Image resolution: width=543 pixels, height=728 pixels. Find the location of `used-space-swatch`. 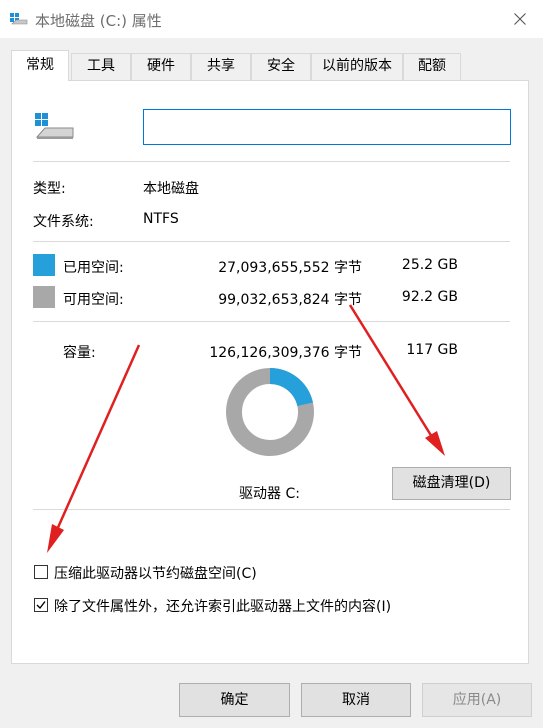

used-space-swatch is located at coordinates (44, 265).